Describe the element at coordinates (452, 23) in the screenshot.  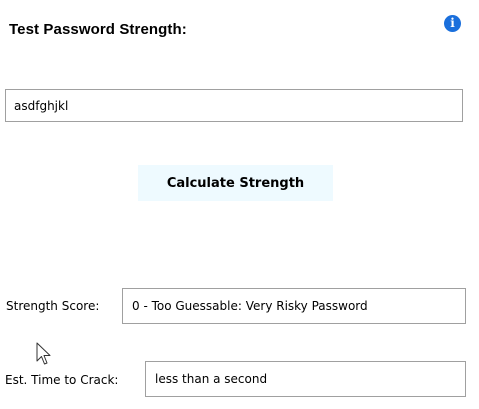
I see `info-icon: i` at that location.